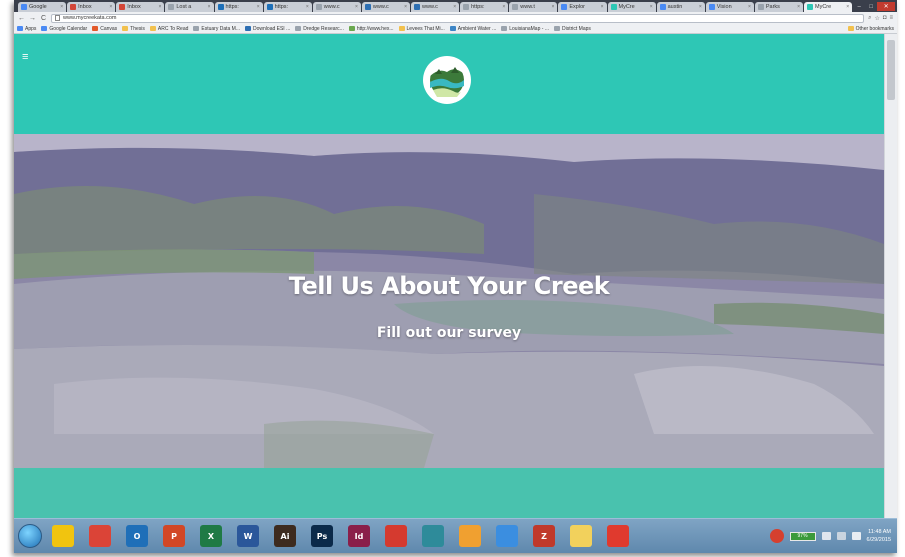 The image size is (905, 557). What do you see at coordinates (582, 7) in the screenshot?
I see `browser-tab: Explor ×` at bounding box center [582, 7].